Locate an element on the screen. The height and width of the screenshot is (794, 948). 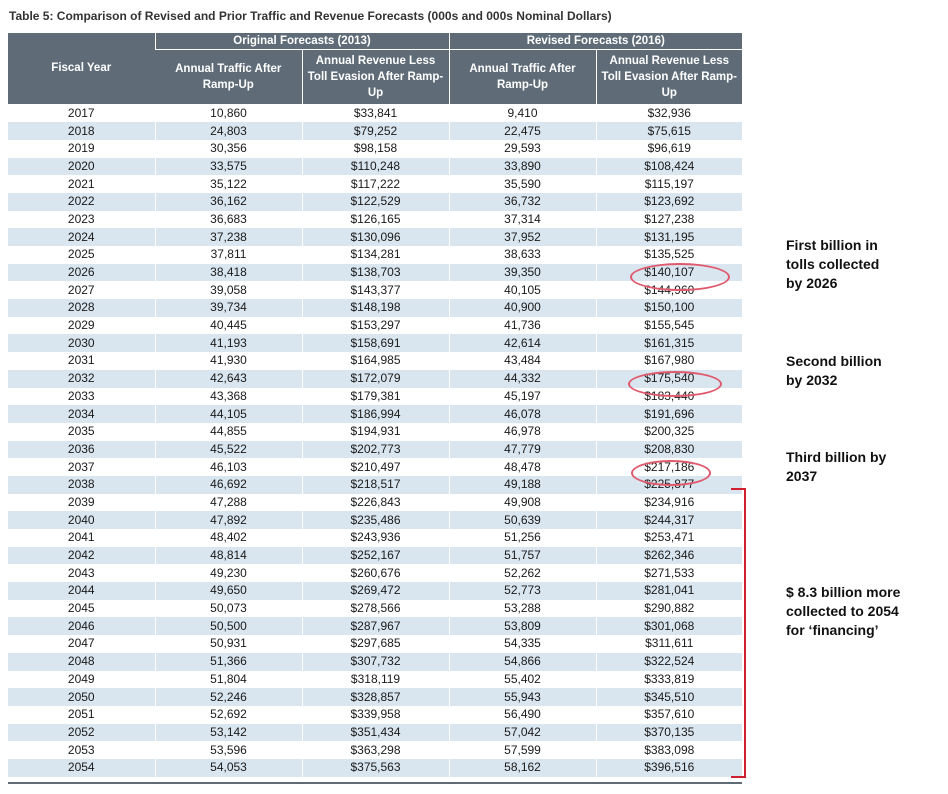
cell-original-revenue: $375,563 is located at coordinates (375, 767).